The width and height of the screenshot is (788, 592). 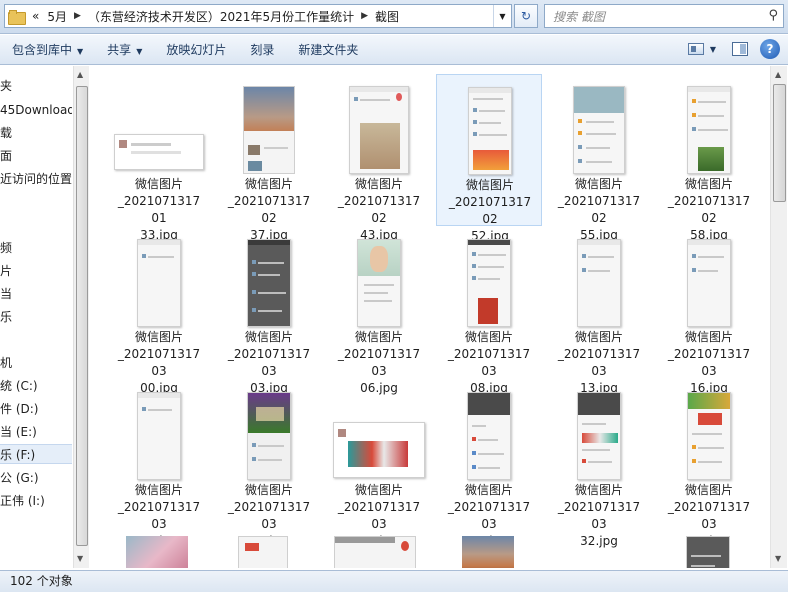 What do you see at coordinates (6, 294) in the screenshot?
I see `nav-item: 当` at bounding box center [6, 294].